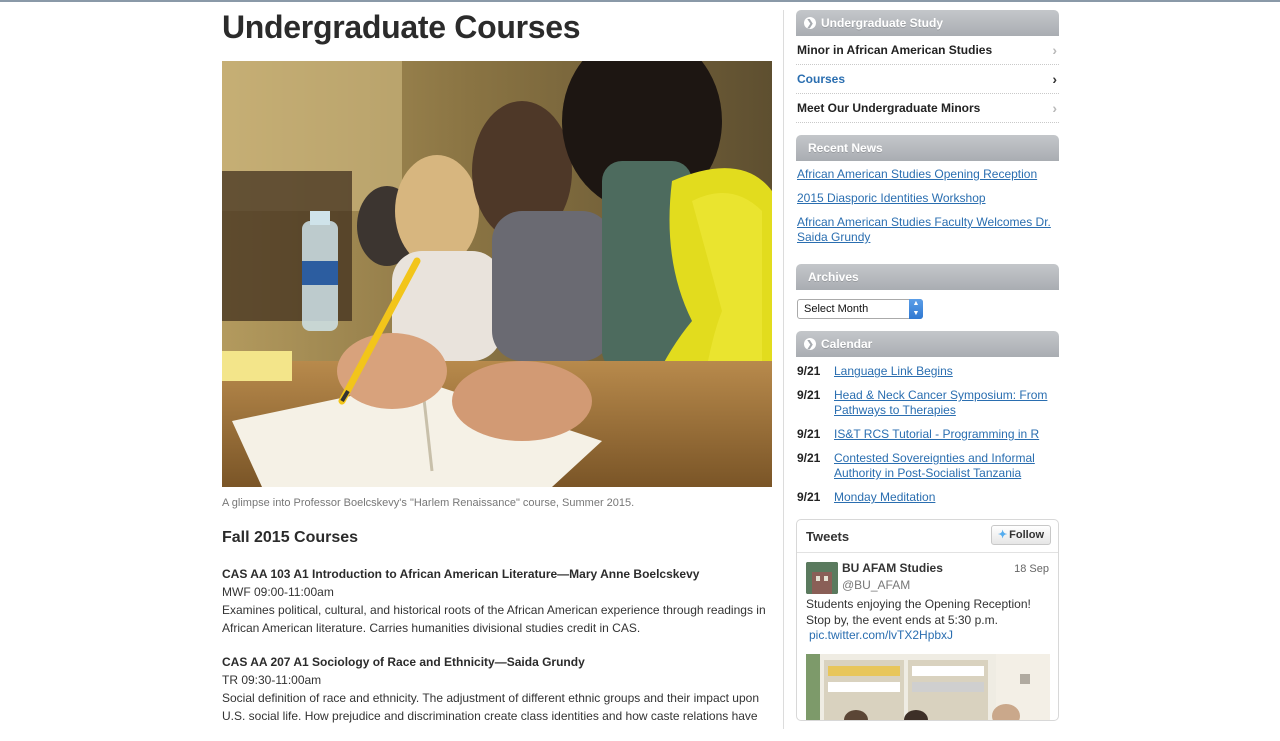 The width and height of the screenshot is (1280, 741). I want to click on sidebar-item-minor: Minor in African American Studies ›, so click(927, 50).